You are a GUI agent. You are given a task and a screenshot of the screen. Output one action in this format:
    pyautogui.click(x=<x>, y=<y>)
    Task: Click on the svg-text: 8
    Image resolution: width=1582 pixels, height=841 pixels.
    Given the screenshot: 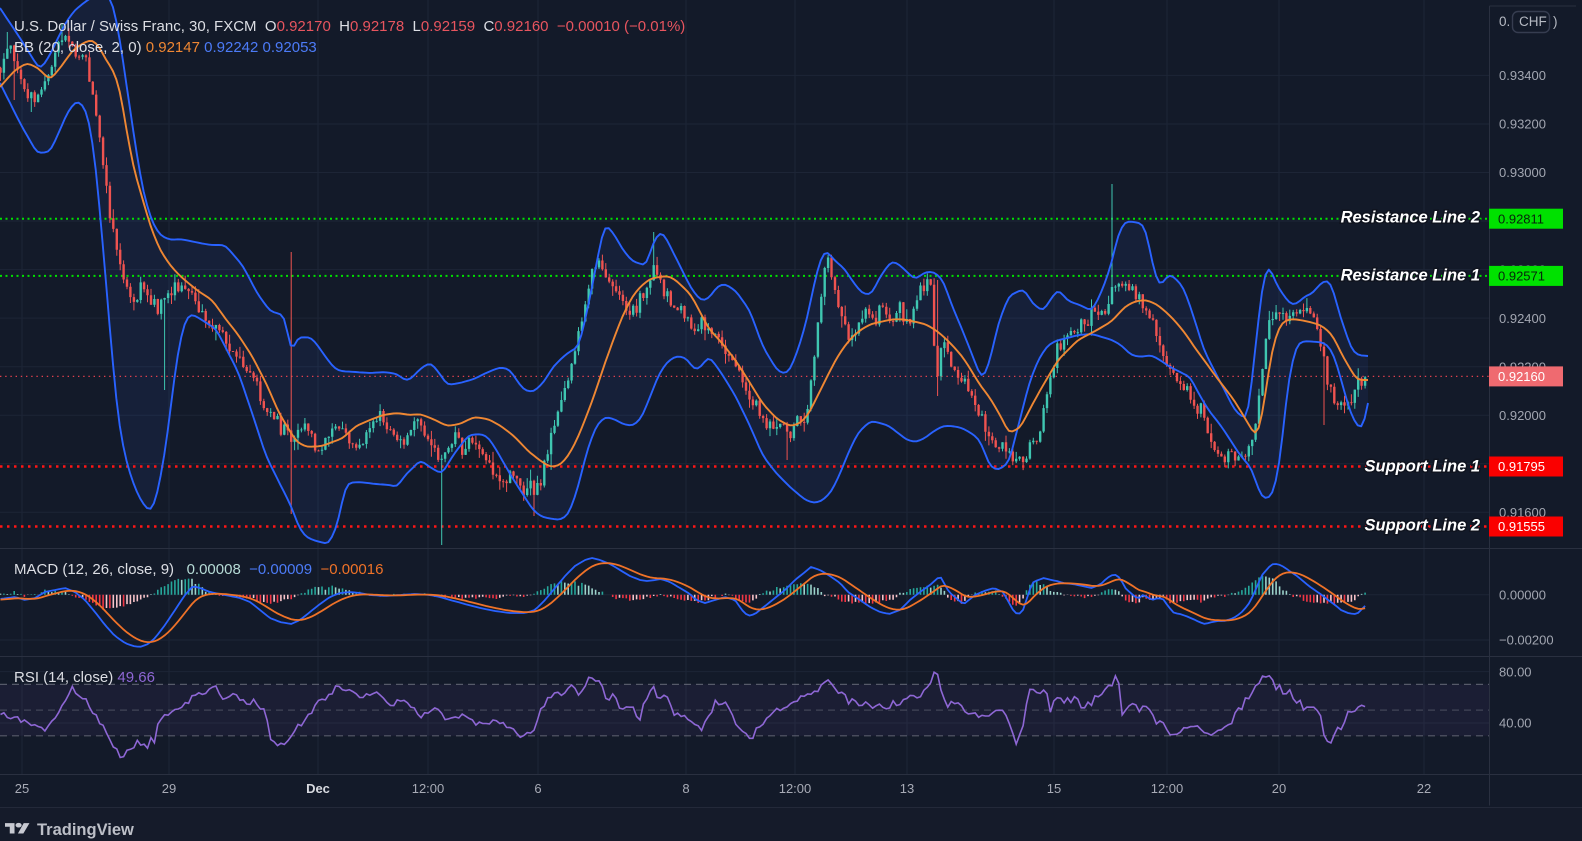 What is the action you would take?
    pyautogui.click(x=685, y=788)
    